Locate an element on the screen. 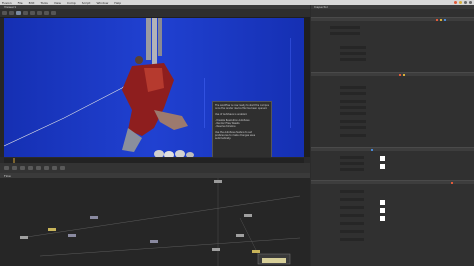 This screenshot has height=266, width=474. dialog-text-line: automatically. is located at coordinates (223, 138).